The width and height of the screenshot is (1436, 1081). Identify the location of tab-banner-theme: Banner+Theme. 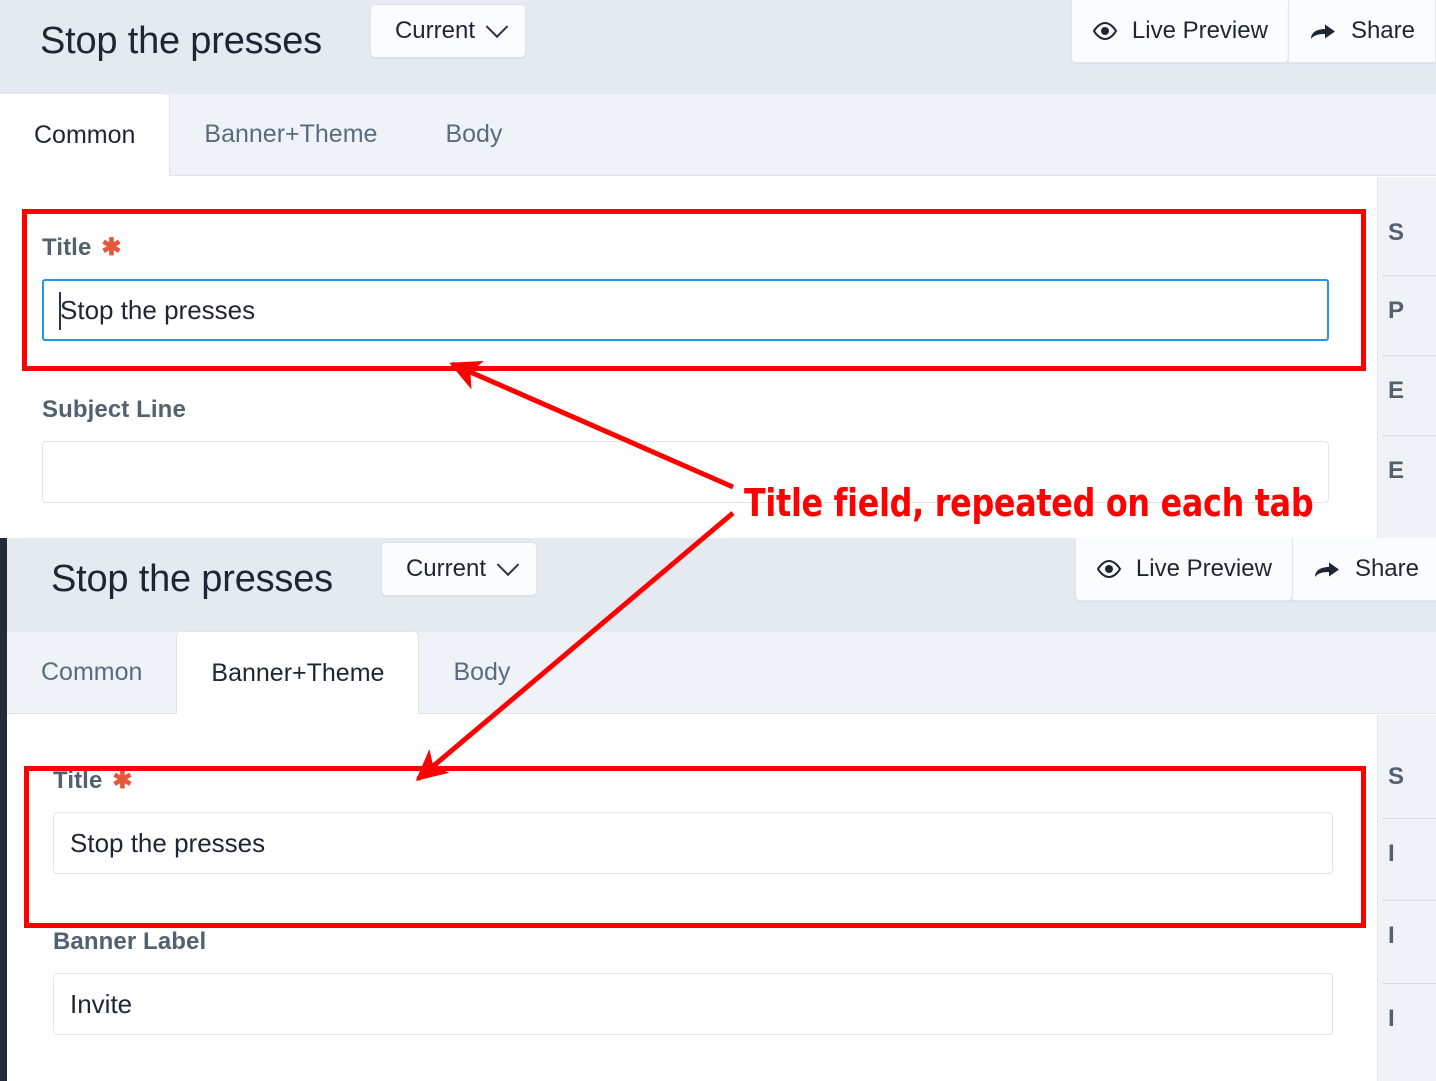
(290, 134).